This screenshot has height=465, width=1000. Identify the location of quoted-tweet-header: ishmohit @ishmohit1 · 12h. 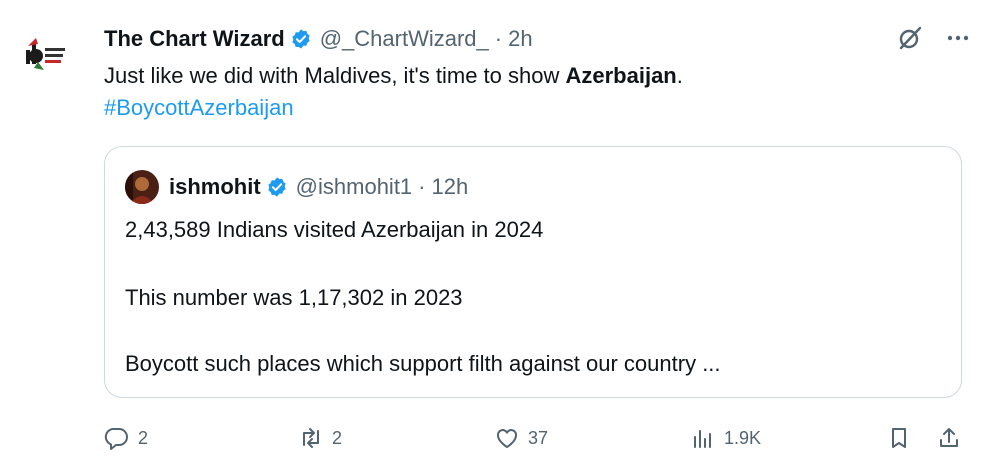
(296, 187).